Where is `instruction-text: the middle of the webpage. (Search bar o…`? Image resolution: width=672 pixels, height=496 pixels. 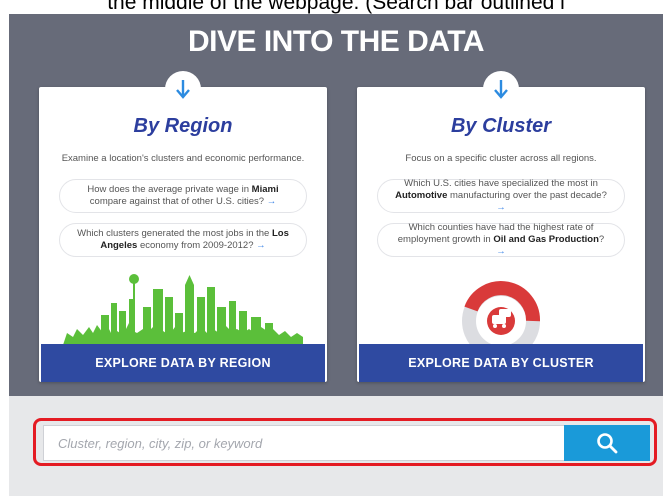 instruction-text: the middle of the webpage. (Search bar o… is located at coordinates (336, 7).